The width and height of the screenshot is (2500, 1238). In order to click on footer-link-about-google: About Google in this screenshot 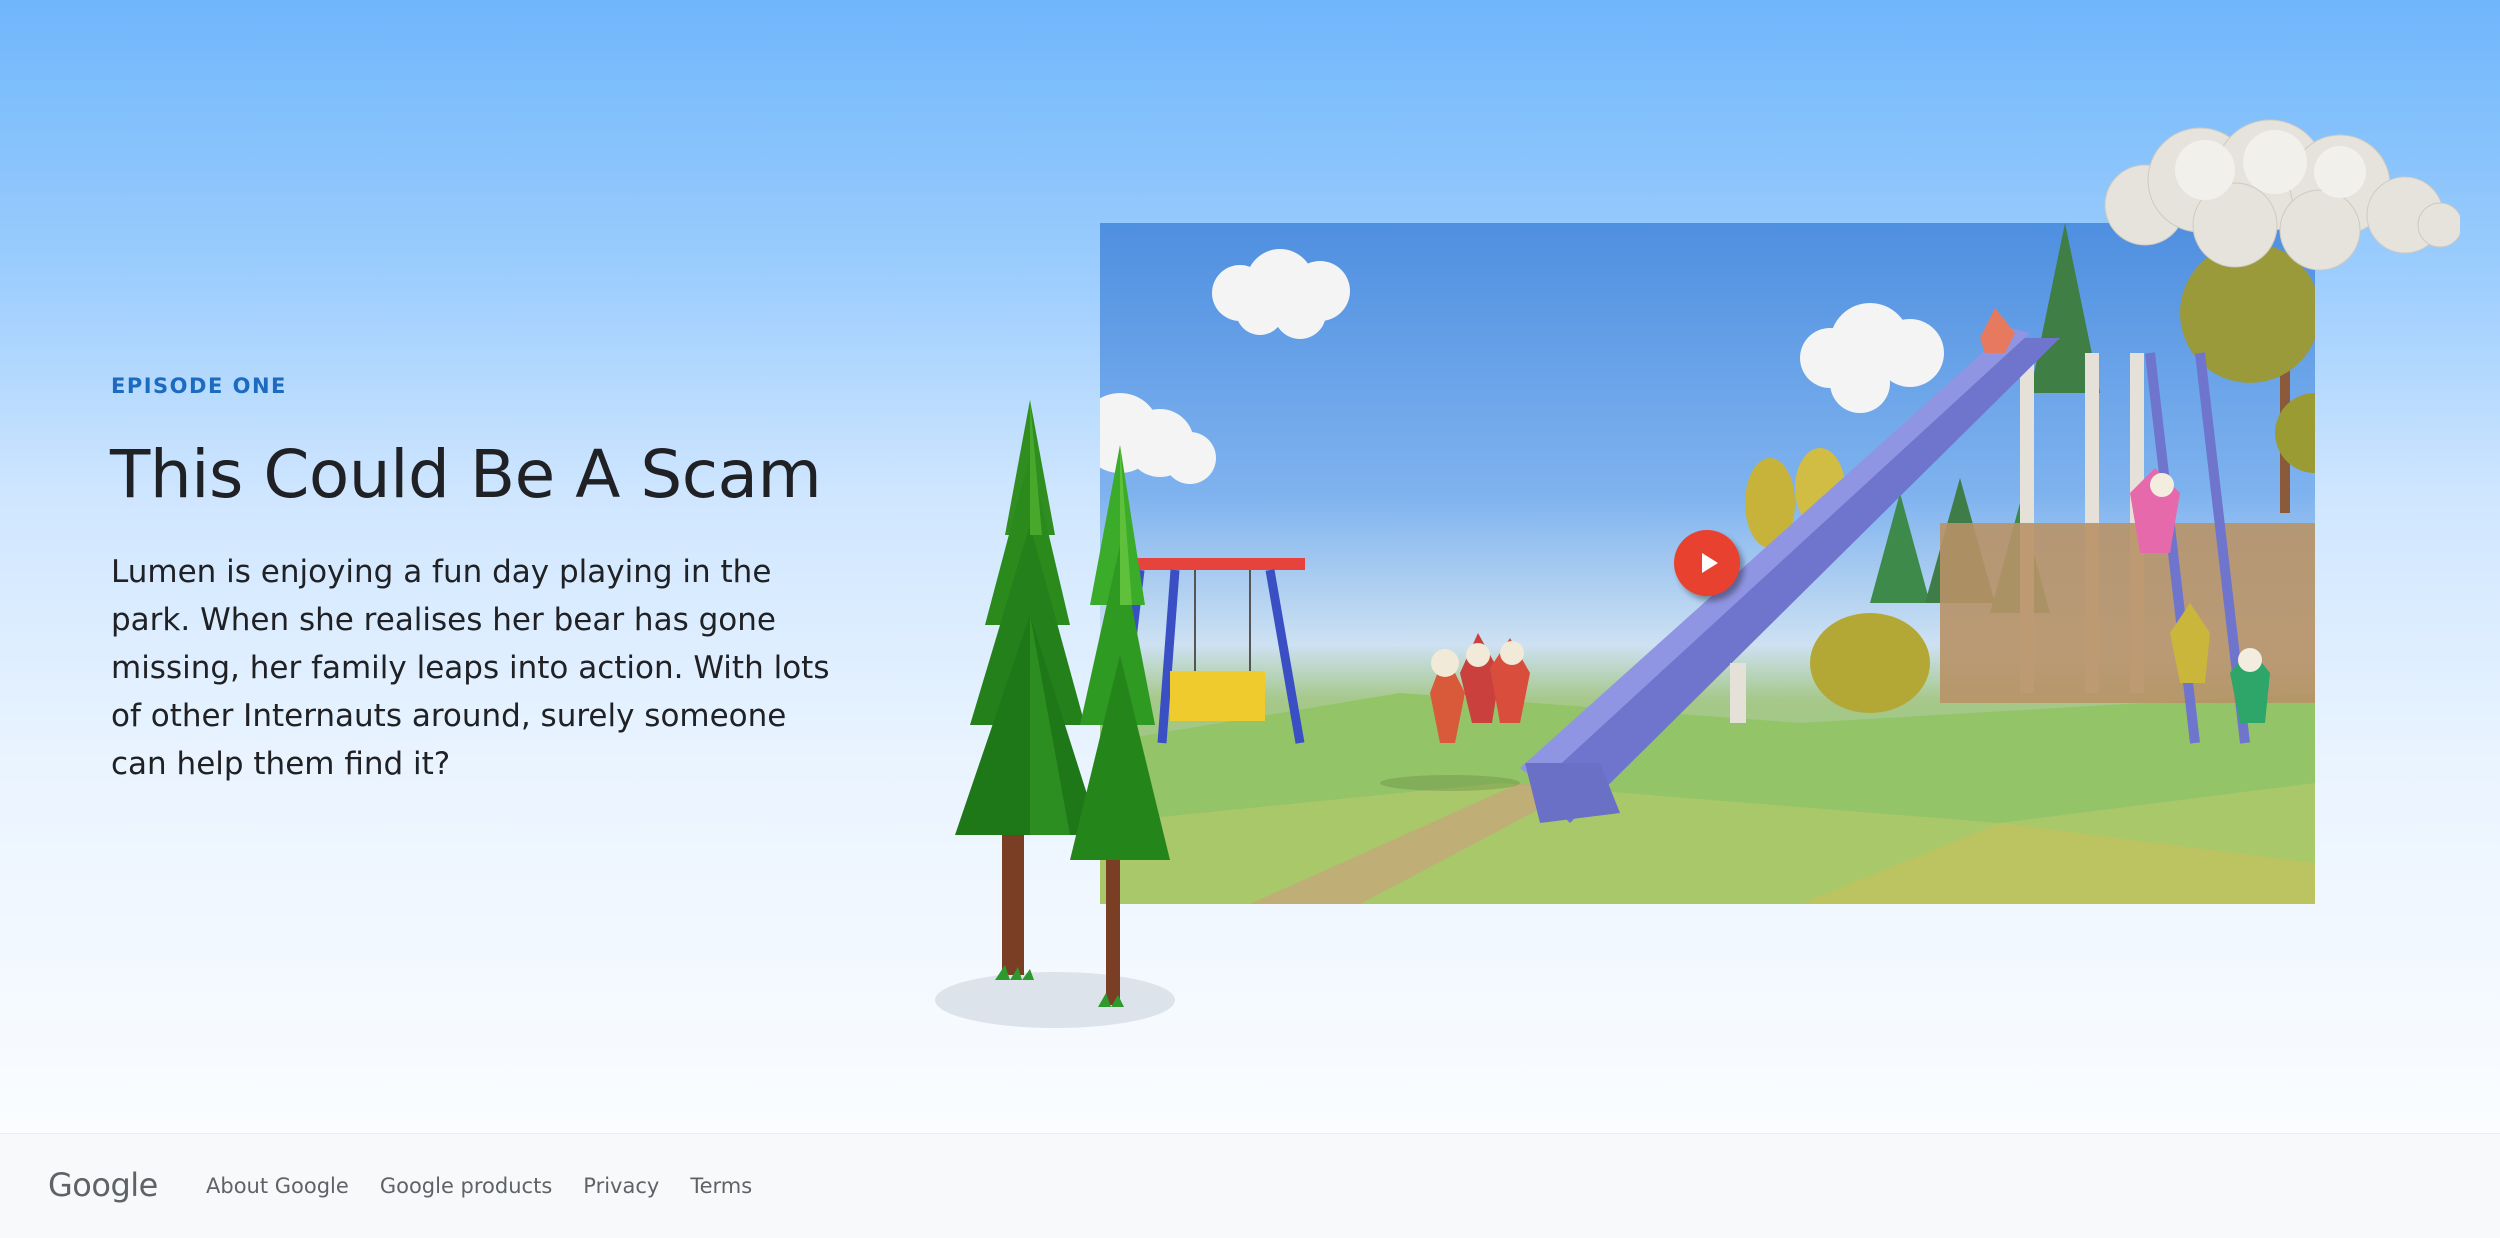, I will do `click(277, 1186)`.